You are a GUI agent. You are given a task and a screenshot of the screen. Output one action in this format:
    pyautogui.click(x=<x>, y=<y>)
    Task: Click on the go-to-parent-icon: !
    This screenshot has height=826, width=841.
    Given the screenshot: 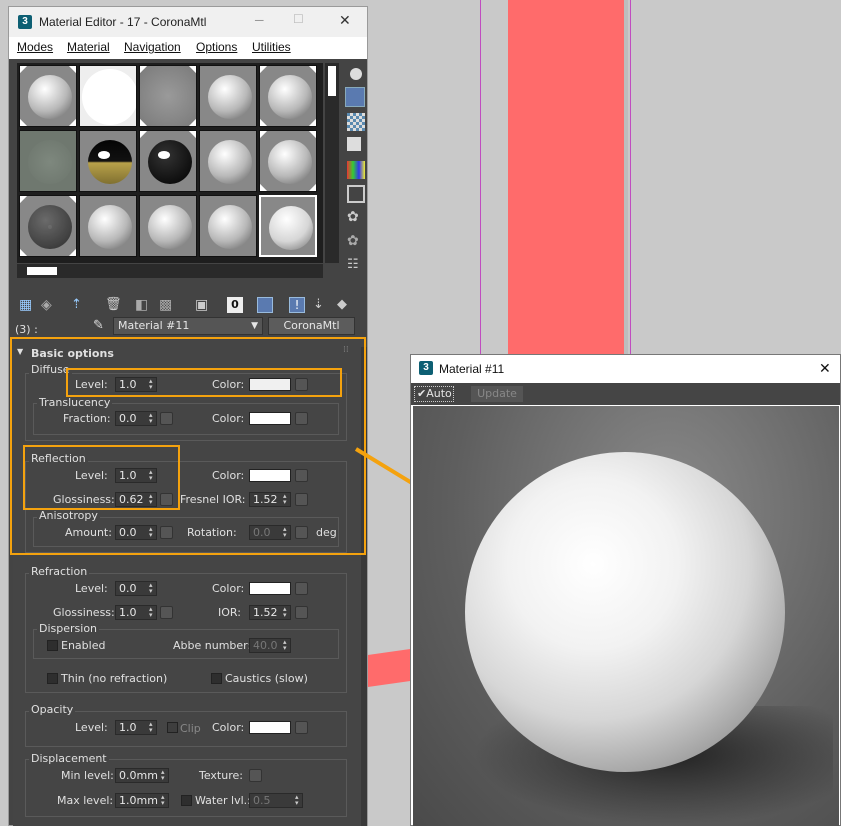 What is the action you would take?
    pyautogui.click(x=297, y=305)
    